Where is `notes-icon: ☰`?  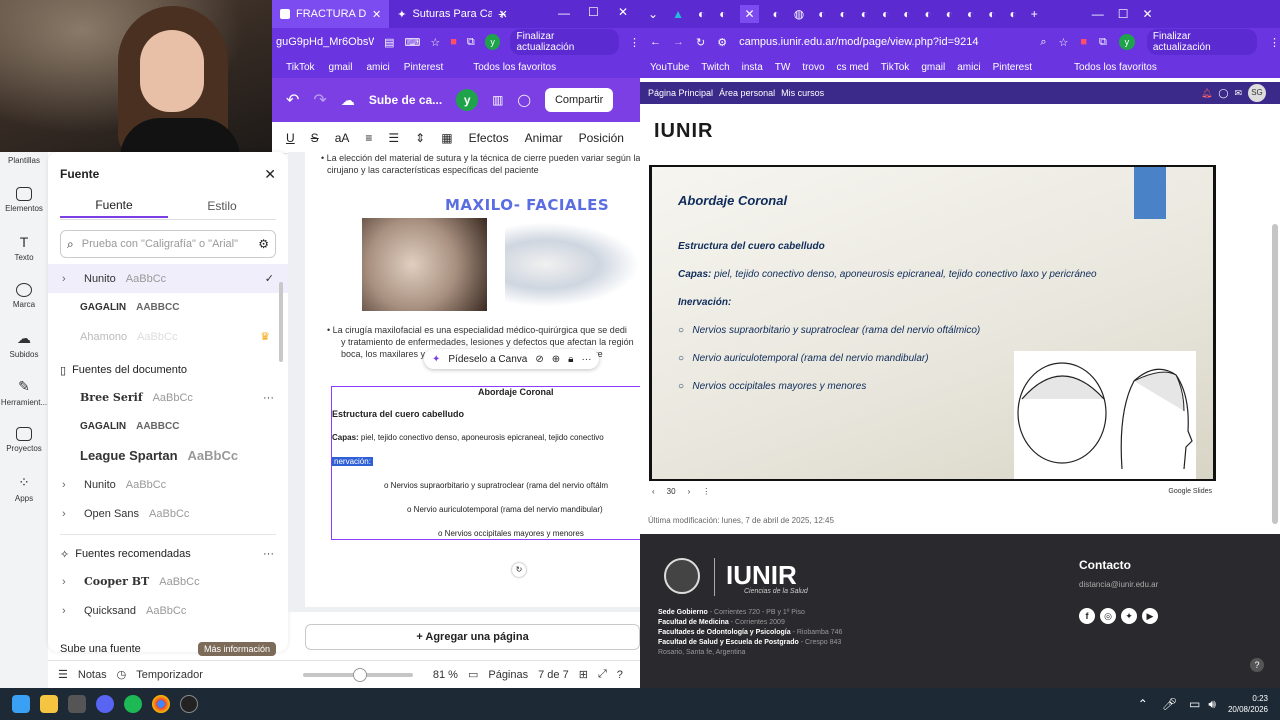
notes-icon: ☰ is located at coordinates (63, 674).